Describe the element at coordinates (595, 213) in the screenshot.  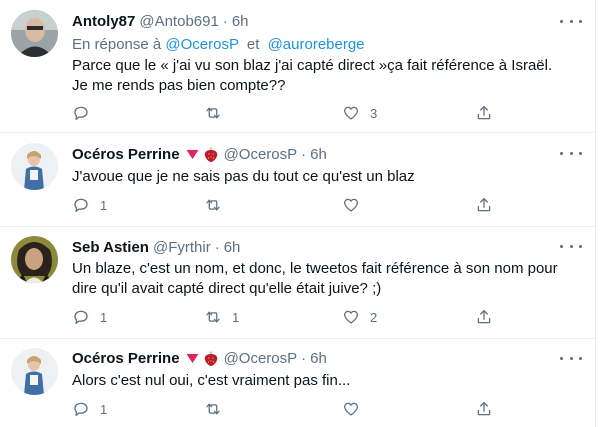
I see `timeline-border` at that location.